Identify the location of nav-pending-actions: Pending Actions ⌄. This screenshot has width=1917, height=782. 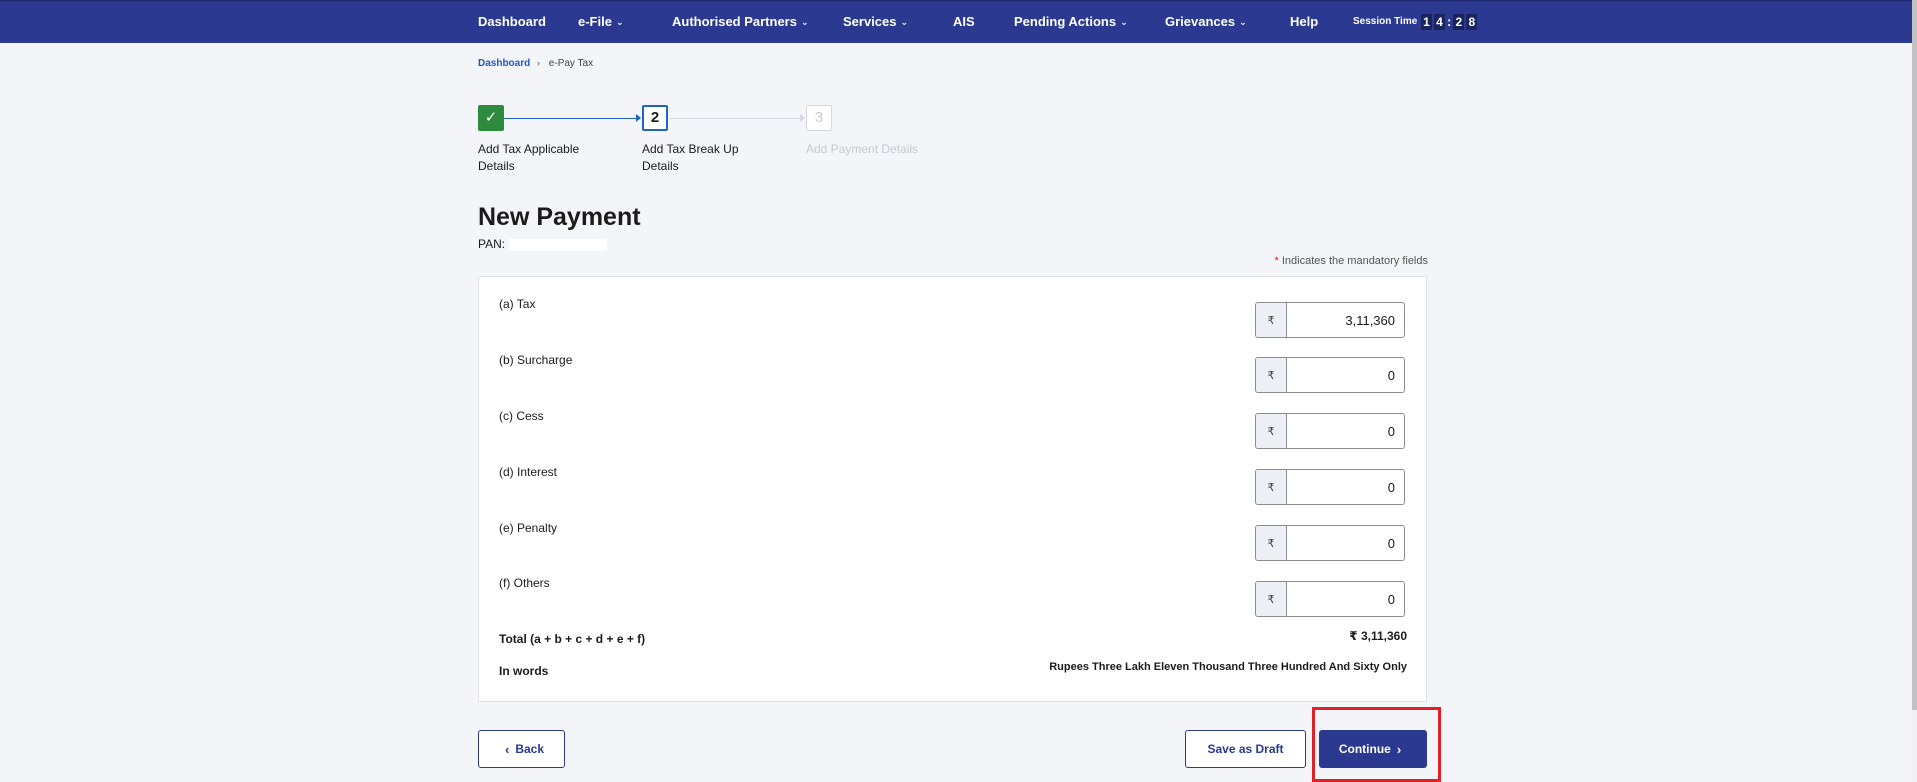
(1071, 22).